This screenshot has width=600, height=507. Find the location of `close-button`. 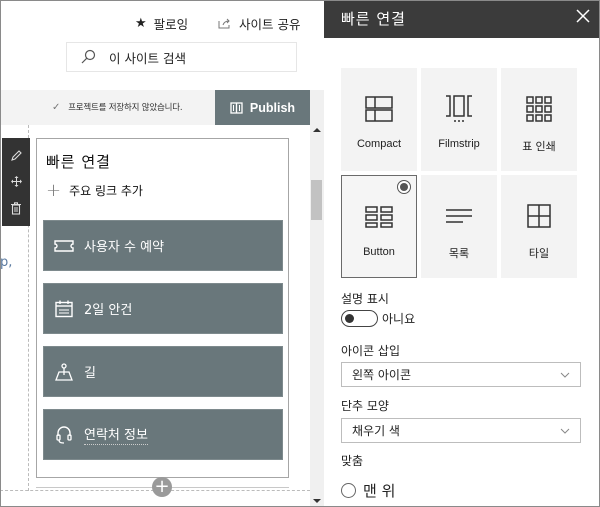

close-button is located at coordinates (583, 17).